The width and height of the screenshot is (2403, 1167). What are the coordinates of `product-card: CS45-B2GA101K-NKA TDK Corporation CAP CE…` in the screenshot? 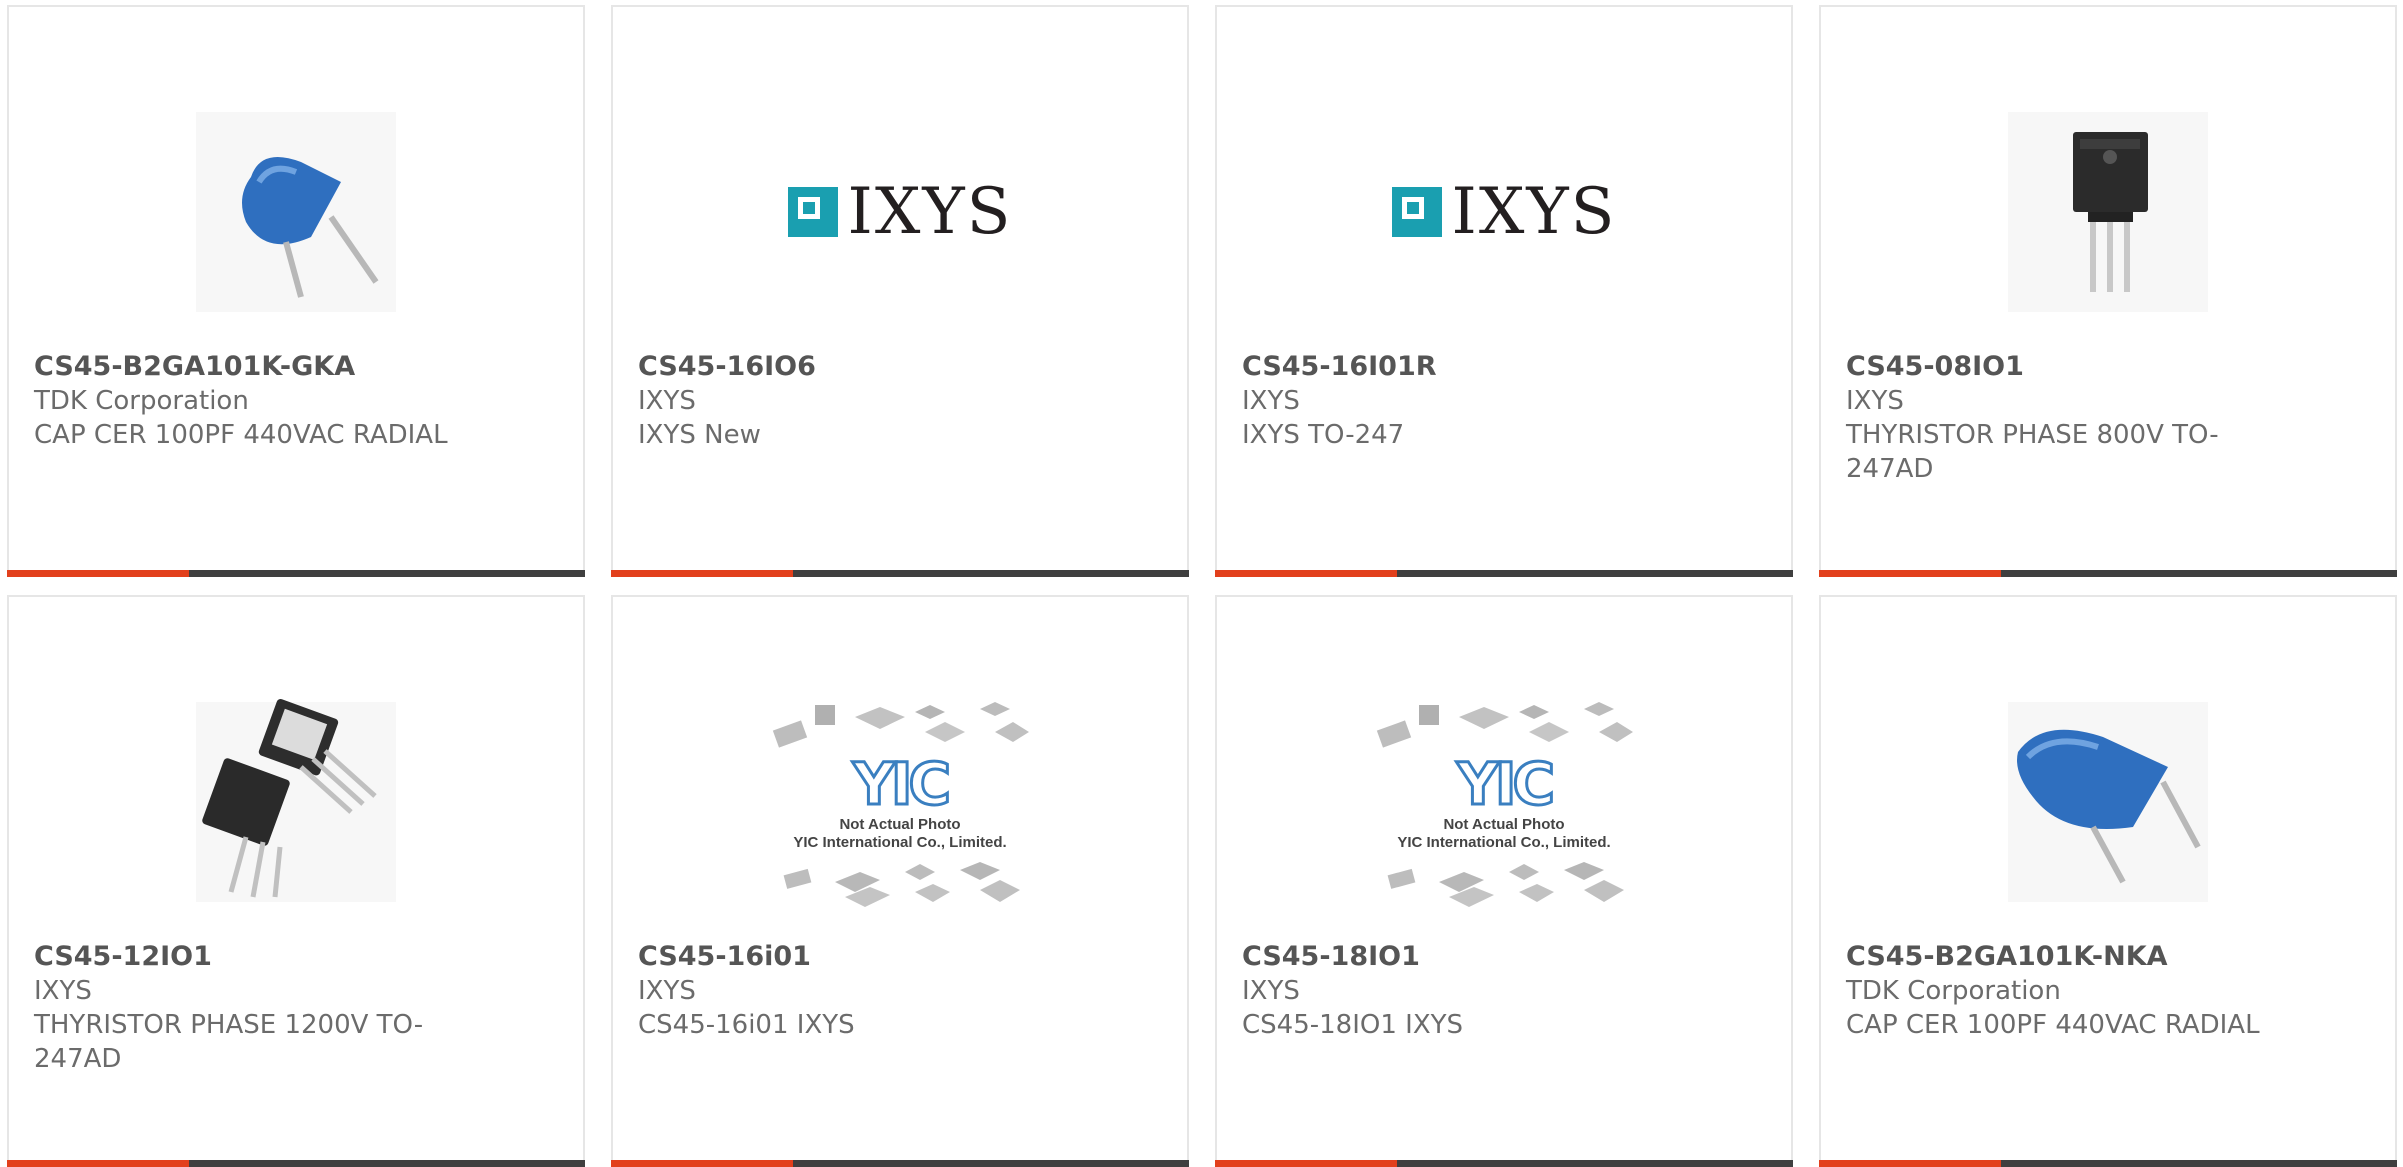 It's located at (2108, 881).